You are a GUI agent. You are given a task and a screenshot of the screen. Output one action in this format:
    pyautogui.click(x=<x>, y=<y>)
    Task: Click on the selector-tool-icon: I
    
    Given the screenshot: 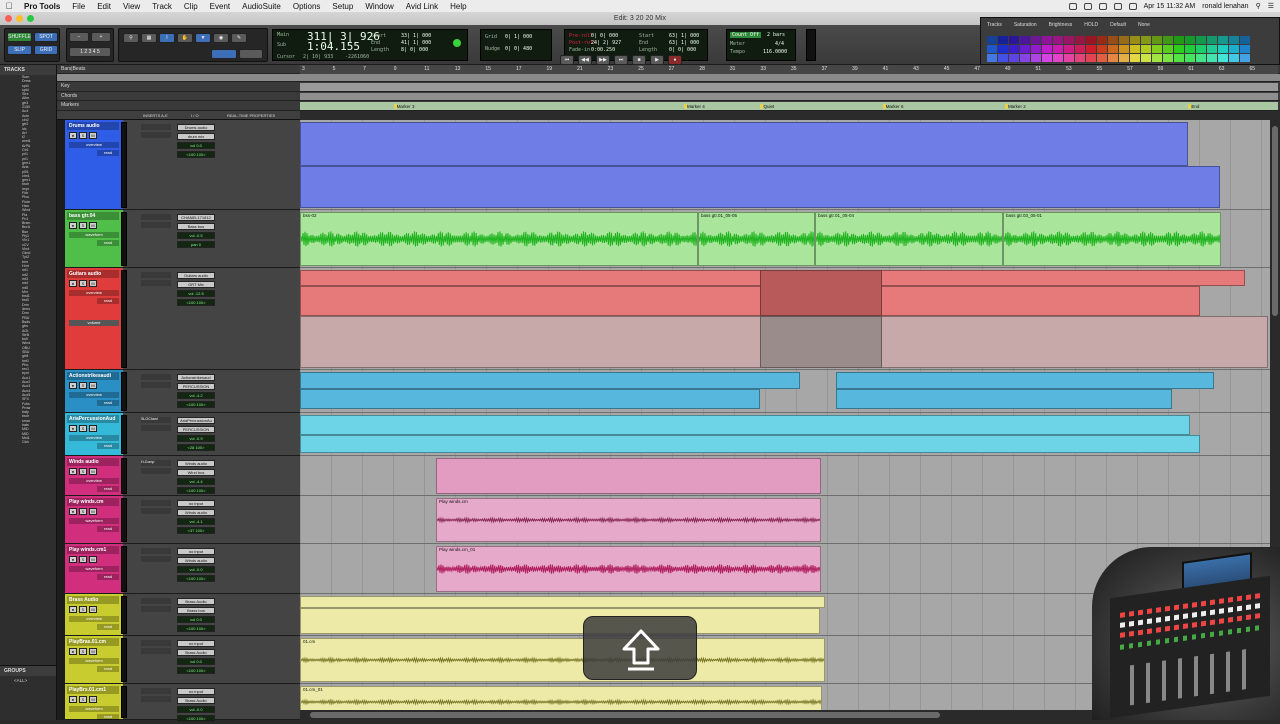 What is the action you would take?
    pyautogui.click(x=167, y=38)
    